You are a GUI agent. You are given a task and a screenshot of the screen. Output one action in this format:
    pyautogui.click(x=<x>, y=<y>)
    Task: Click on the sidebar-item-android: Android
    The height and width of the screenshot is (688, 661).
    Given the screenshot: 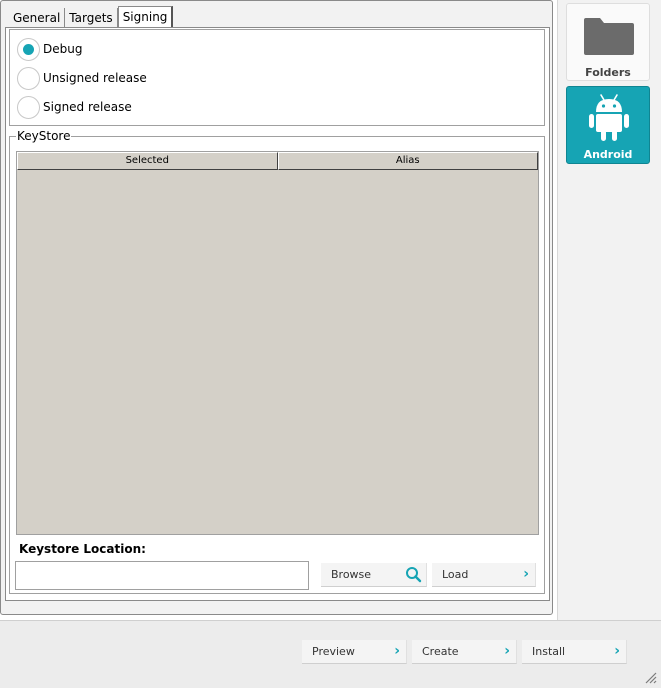 What is the action you would take?
    pyautogui.click(x=608, y=125)
    